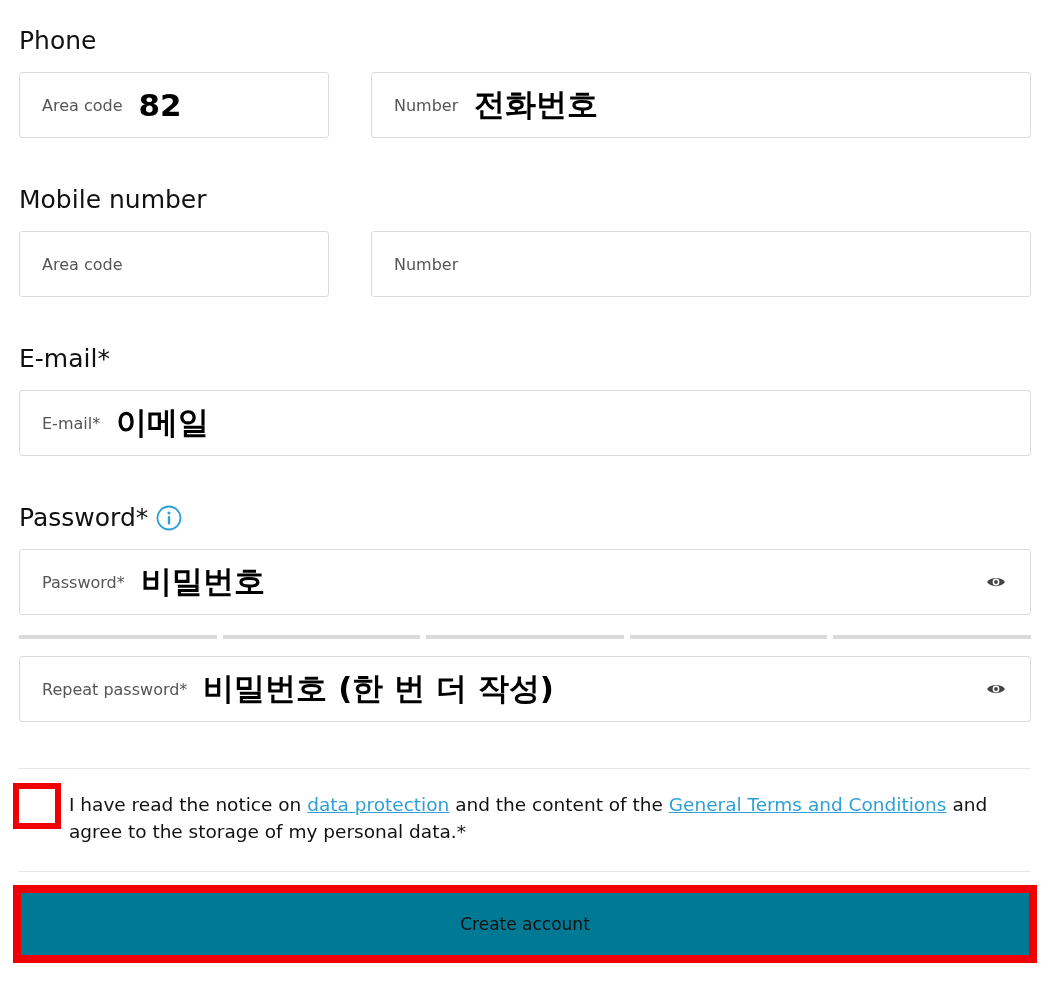 This screenshot has height=997, width=1063. What do you see at coordinates (84, 518) in the screenshot?
I see `section-label: Password*` at bounding box center [84, 518].